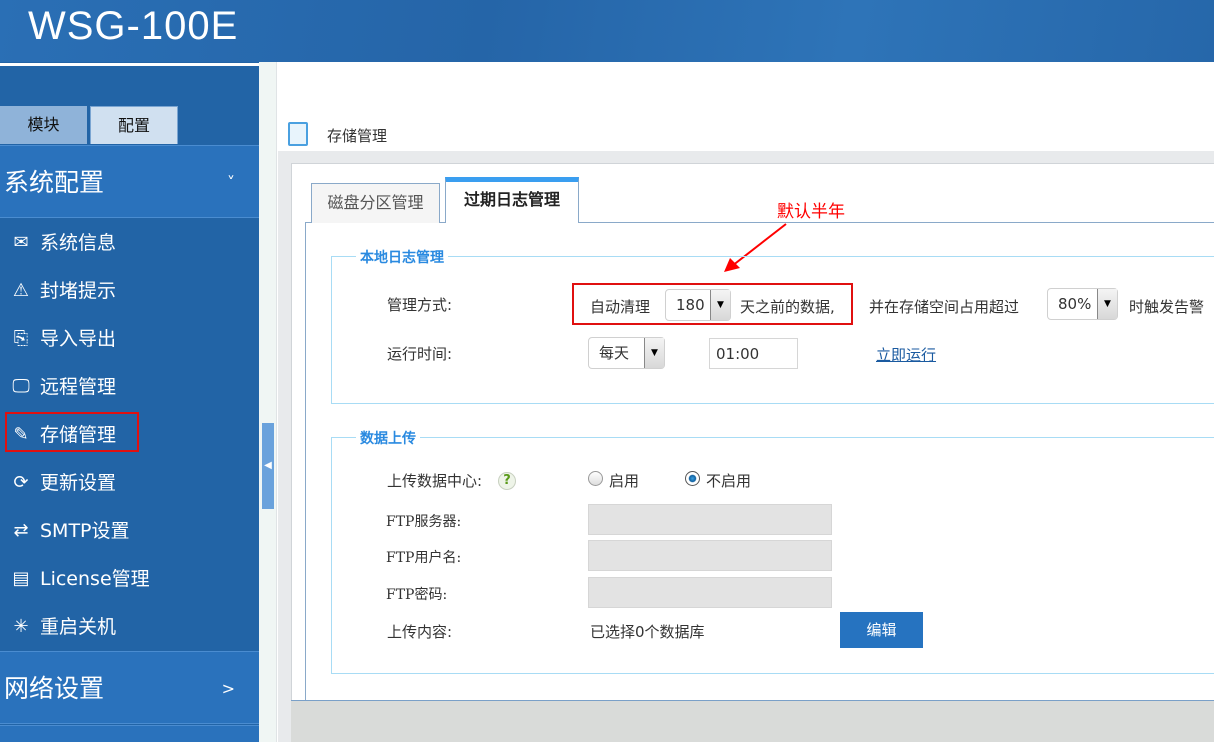  I want to click on upload-content-label: 上传内容:, so click(420, 632).